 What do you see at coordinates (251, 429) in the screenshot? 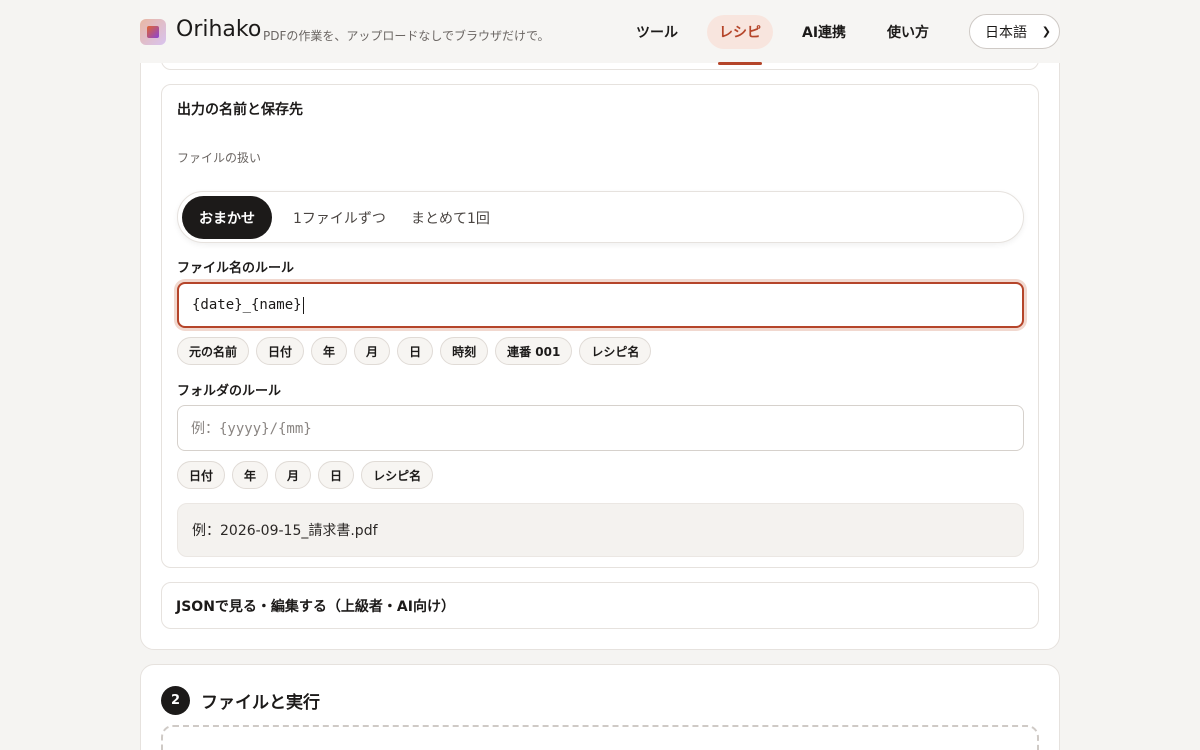
I see `folder-rule-placeholder: 例：{yyyy}/{mm}` at bounding box center [251, 429].